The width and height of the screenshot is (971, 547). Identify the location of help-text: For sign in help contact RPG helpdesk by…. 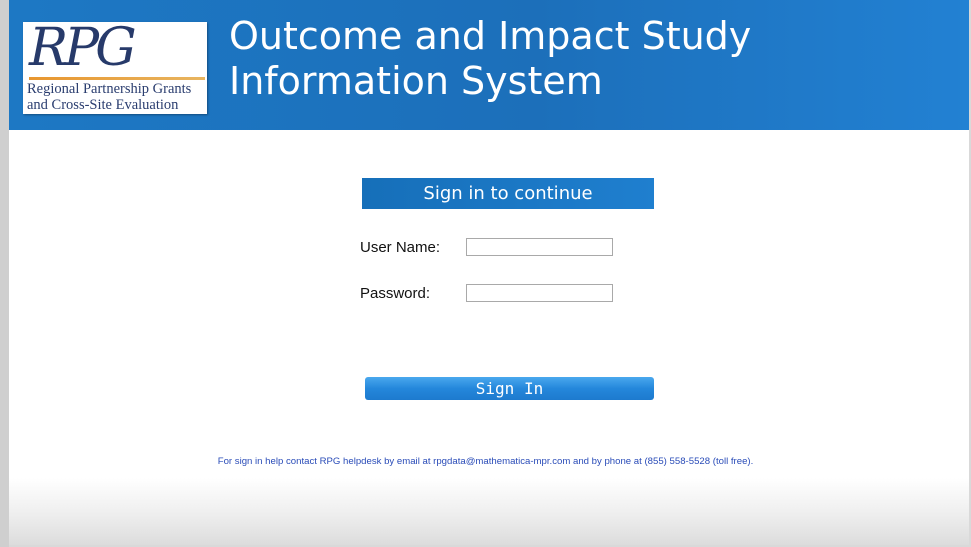
(485, 461).